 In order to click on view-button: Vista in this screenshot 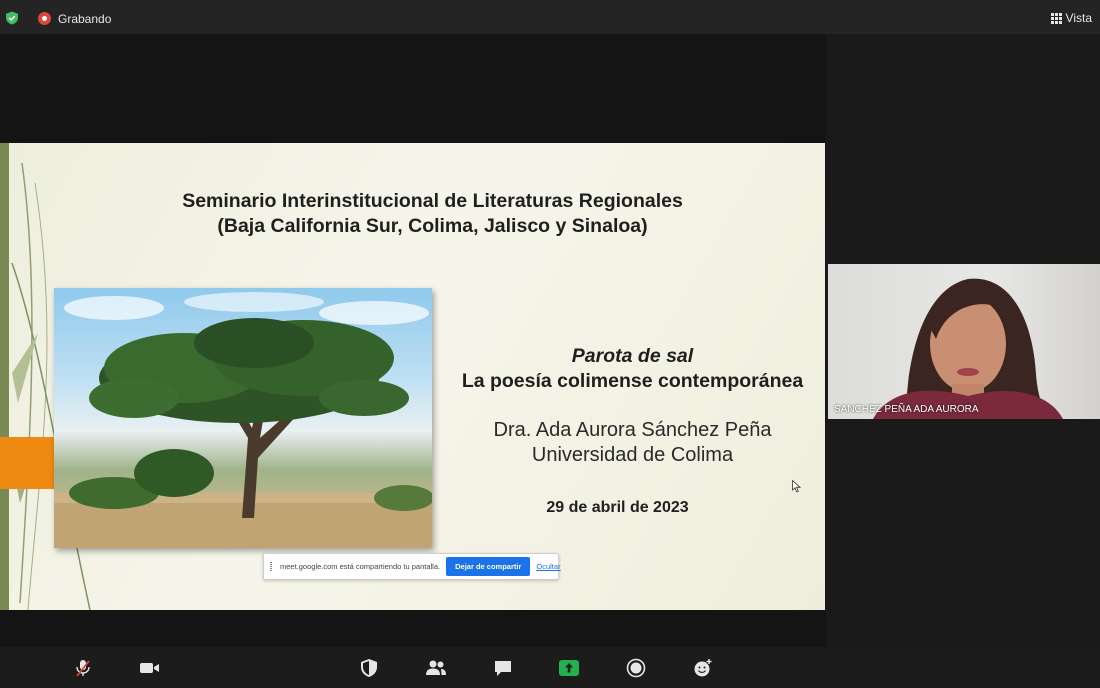, I will do `click(1071, 18)`.